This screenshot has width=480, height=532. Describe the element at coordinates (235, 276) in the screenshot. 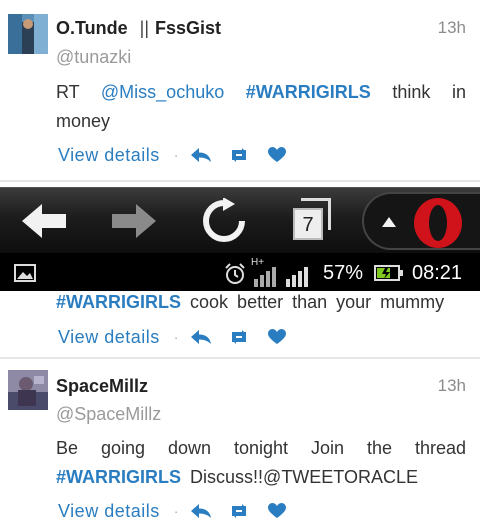

I see `alarm-icon` at that location.